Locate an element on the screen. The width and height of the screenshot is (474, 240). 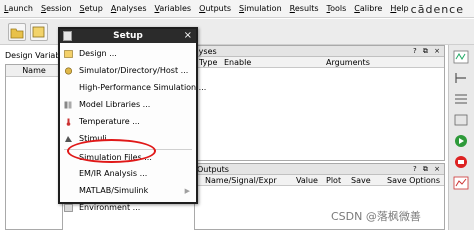
menu-item-matlab-simulink: MATLAB/Simulink ▶ is located at coordinates (128, 191).